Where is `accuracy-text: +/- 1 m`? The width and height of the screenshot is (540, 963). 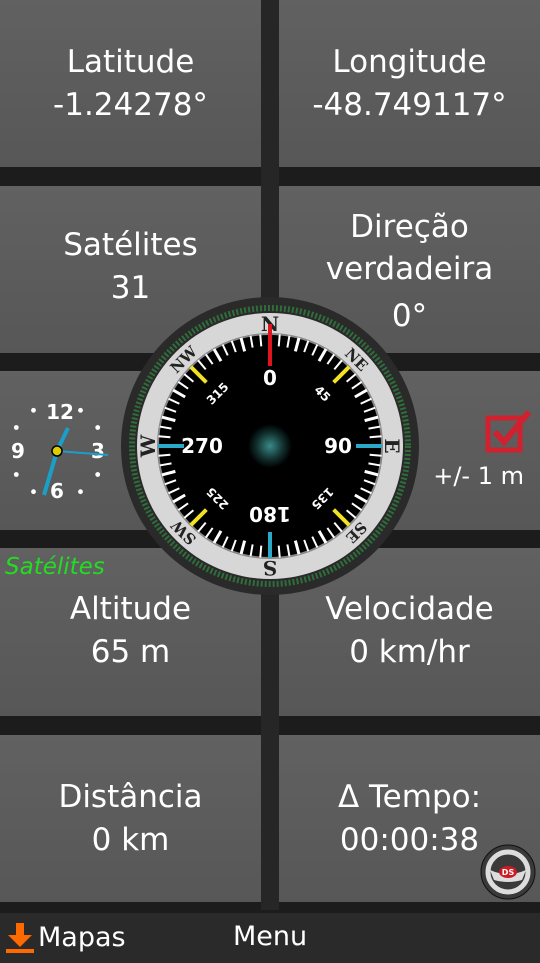 accuracy-text: +/- 1 m is located at coordinates (478, 476).